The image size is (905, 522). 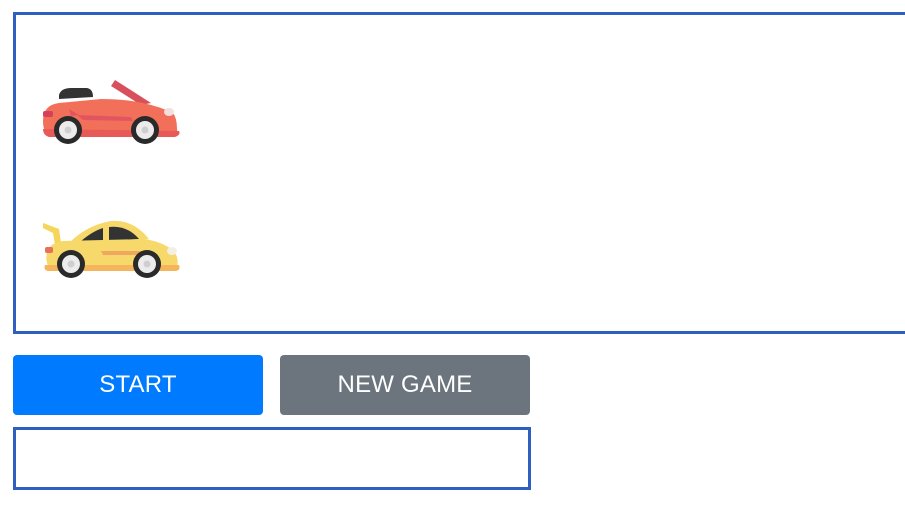 I want to click on new-game-button: NEW GAME, so click(x=405, y=385).